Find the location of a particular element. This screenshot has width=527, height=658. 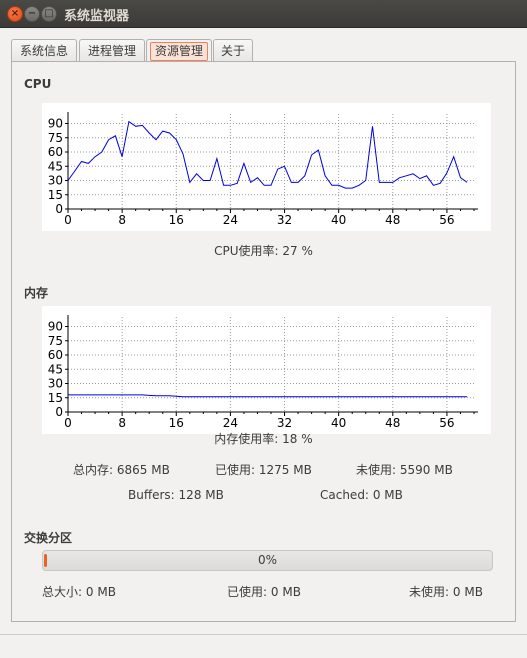

memory-used: 已使用: 1275 MB is located at coordinates (263, 469).